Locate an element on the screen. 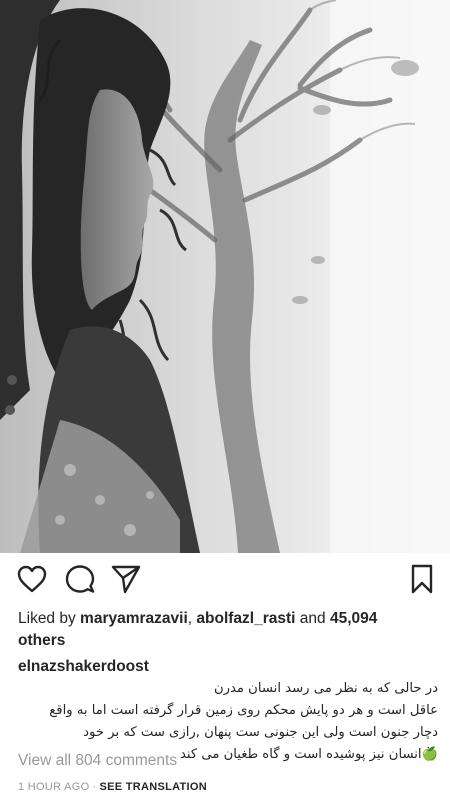  liker-username-1: maryamrazavii is located at coordinates (134, 618).